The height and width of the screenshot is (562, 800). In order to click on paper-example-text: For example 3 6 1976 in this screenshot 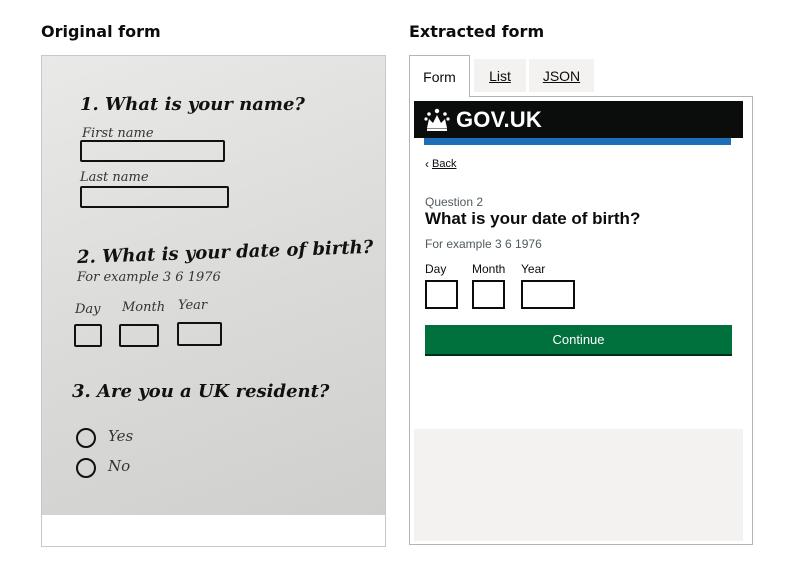, I will do `click(149, 277)`.